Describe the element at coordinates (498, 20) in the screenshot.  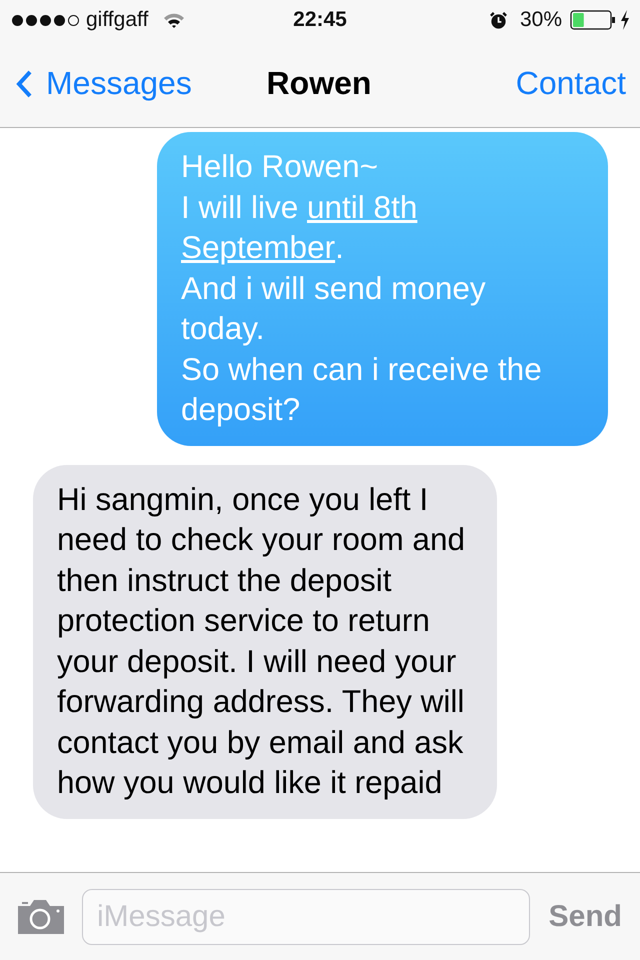
I see `alarm-clock-icon` at that location.